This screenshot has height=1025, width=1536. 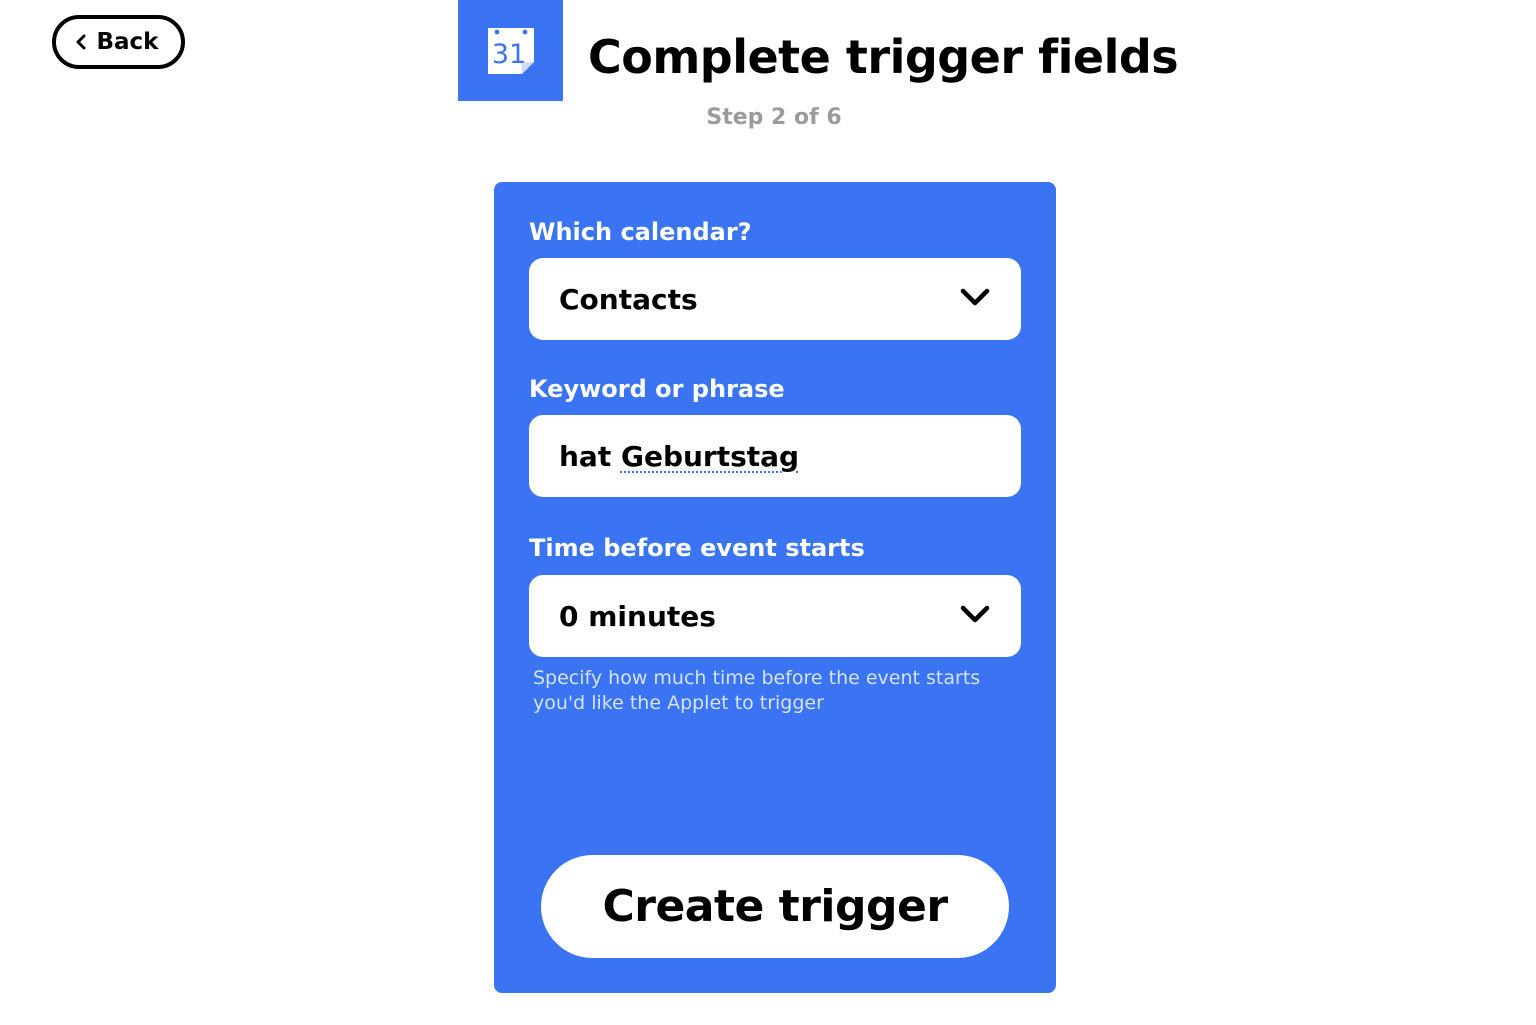 I want to click on back-button: Back, so click(x=118, y=42).